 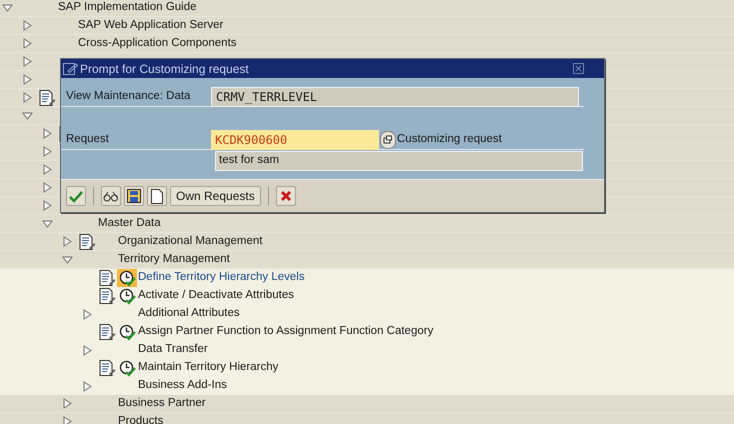 I want to click on tree-node-label: Data Transfer, so click(x=172, y=350).